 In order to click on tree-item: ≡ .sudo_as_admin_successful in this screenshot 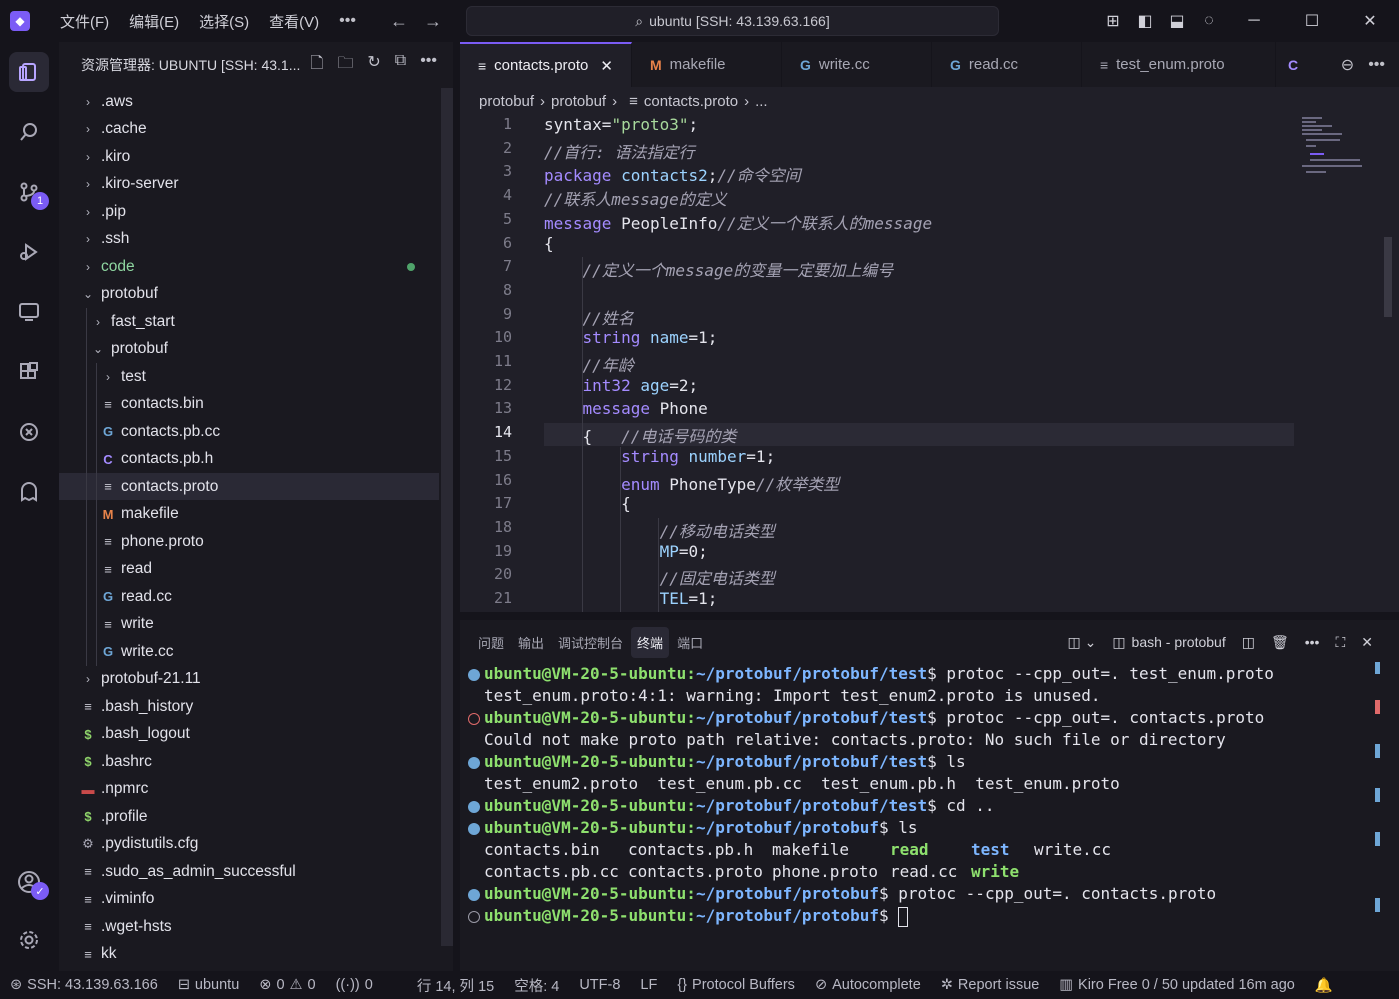, I will do `click(249, 871)`.